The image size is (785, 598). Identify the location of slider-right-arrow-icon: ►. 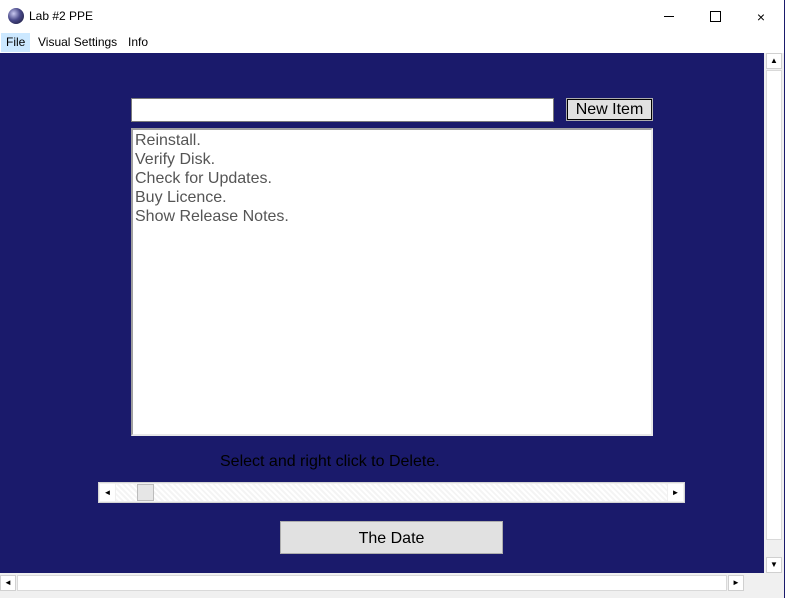
(675, 492).